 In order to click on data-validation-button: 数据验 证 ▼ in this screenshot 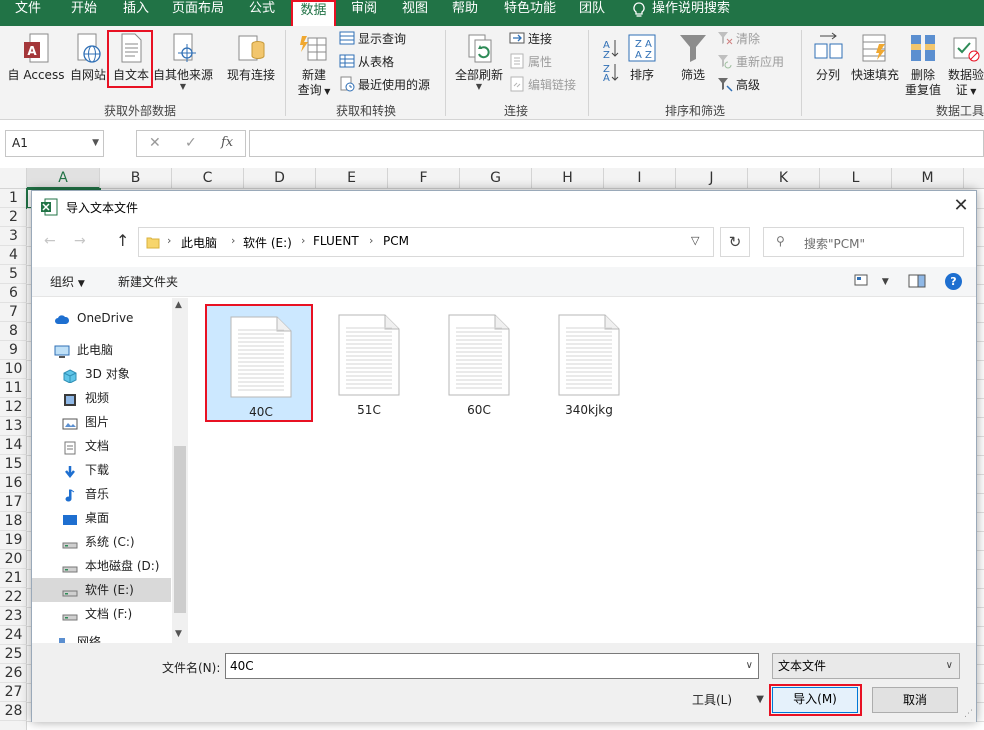, I will do `click(965, 65)`.